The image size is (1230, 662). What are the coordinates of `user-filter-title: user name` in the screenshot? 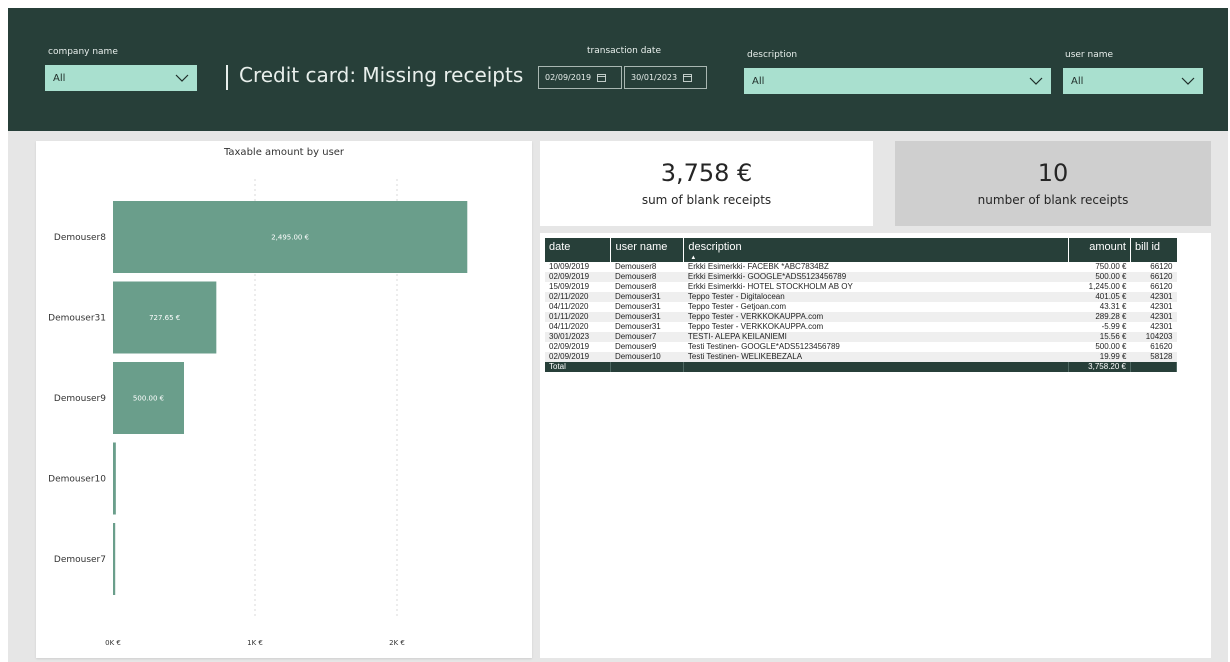 It's located at (1089, 55).